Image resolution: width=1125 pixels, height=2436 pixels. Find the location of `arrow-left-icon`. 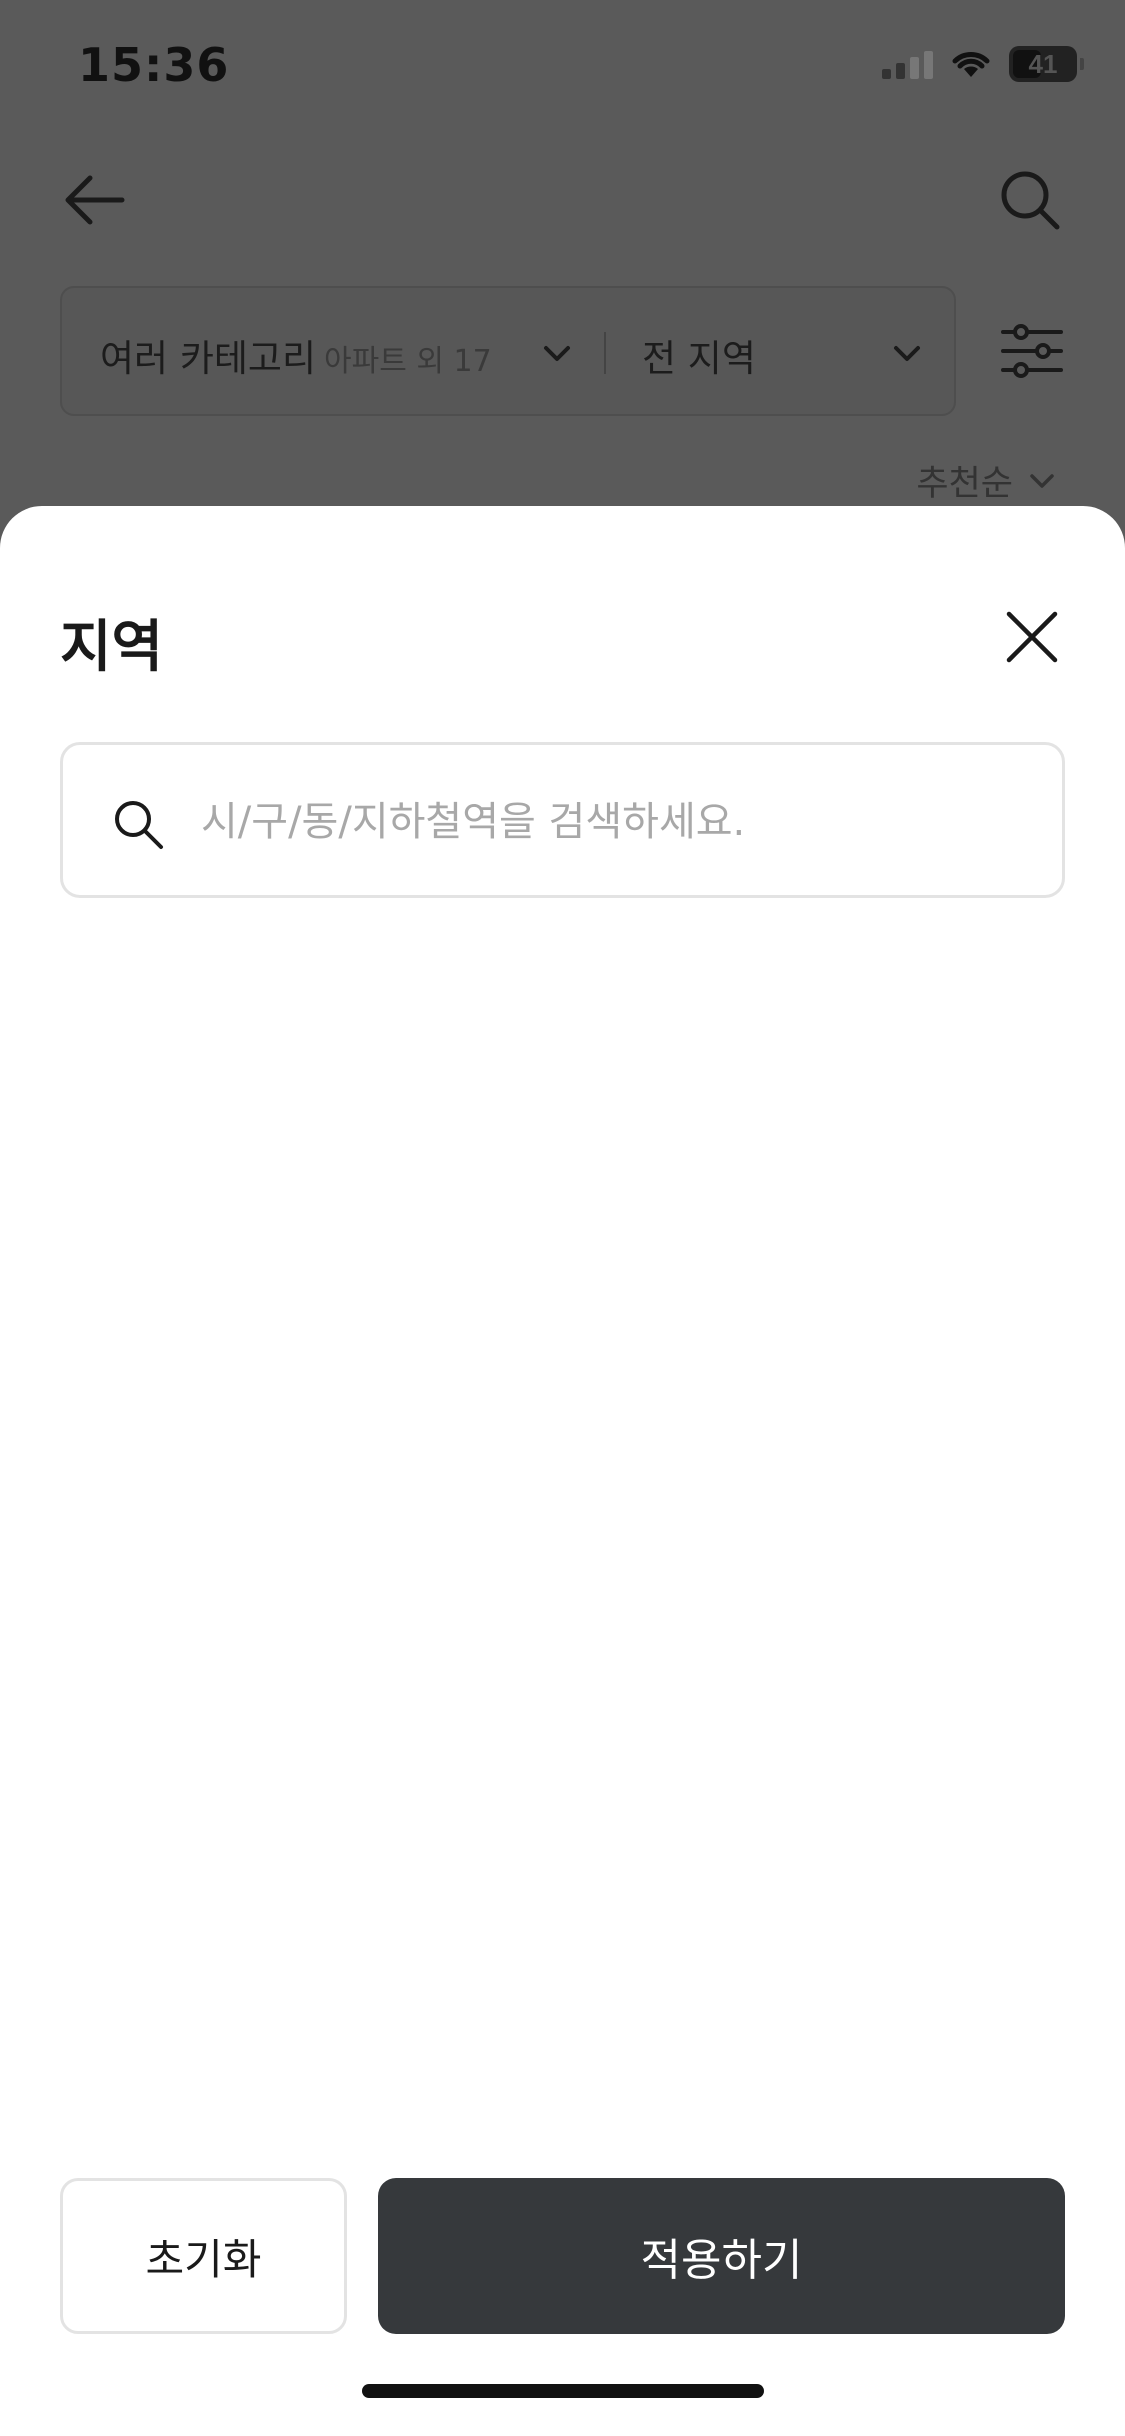

arrow-left-icon is located at coordinates (95, 200).